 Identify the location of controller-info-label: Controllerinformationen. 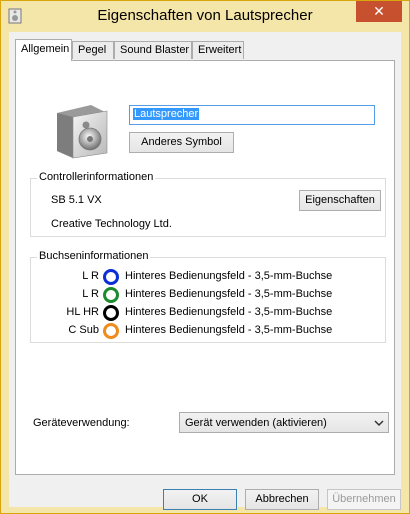
(96, 177).